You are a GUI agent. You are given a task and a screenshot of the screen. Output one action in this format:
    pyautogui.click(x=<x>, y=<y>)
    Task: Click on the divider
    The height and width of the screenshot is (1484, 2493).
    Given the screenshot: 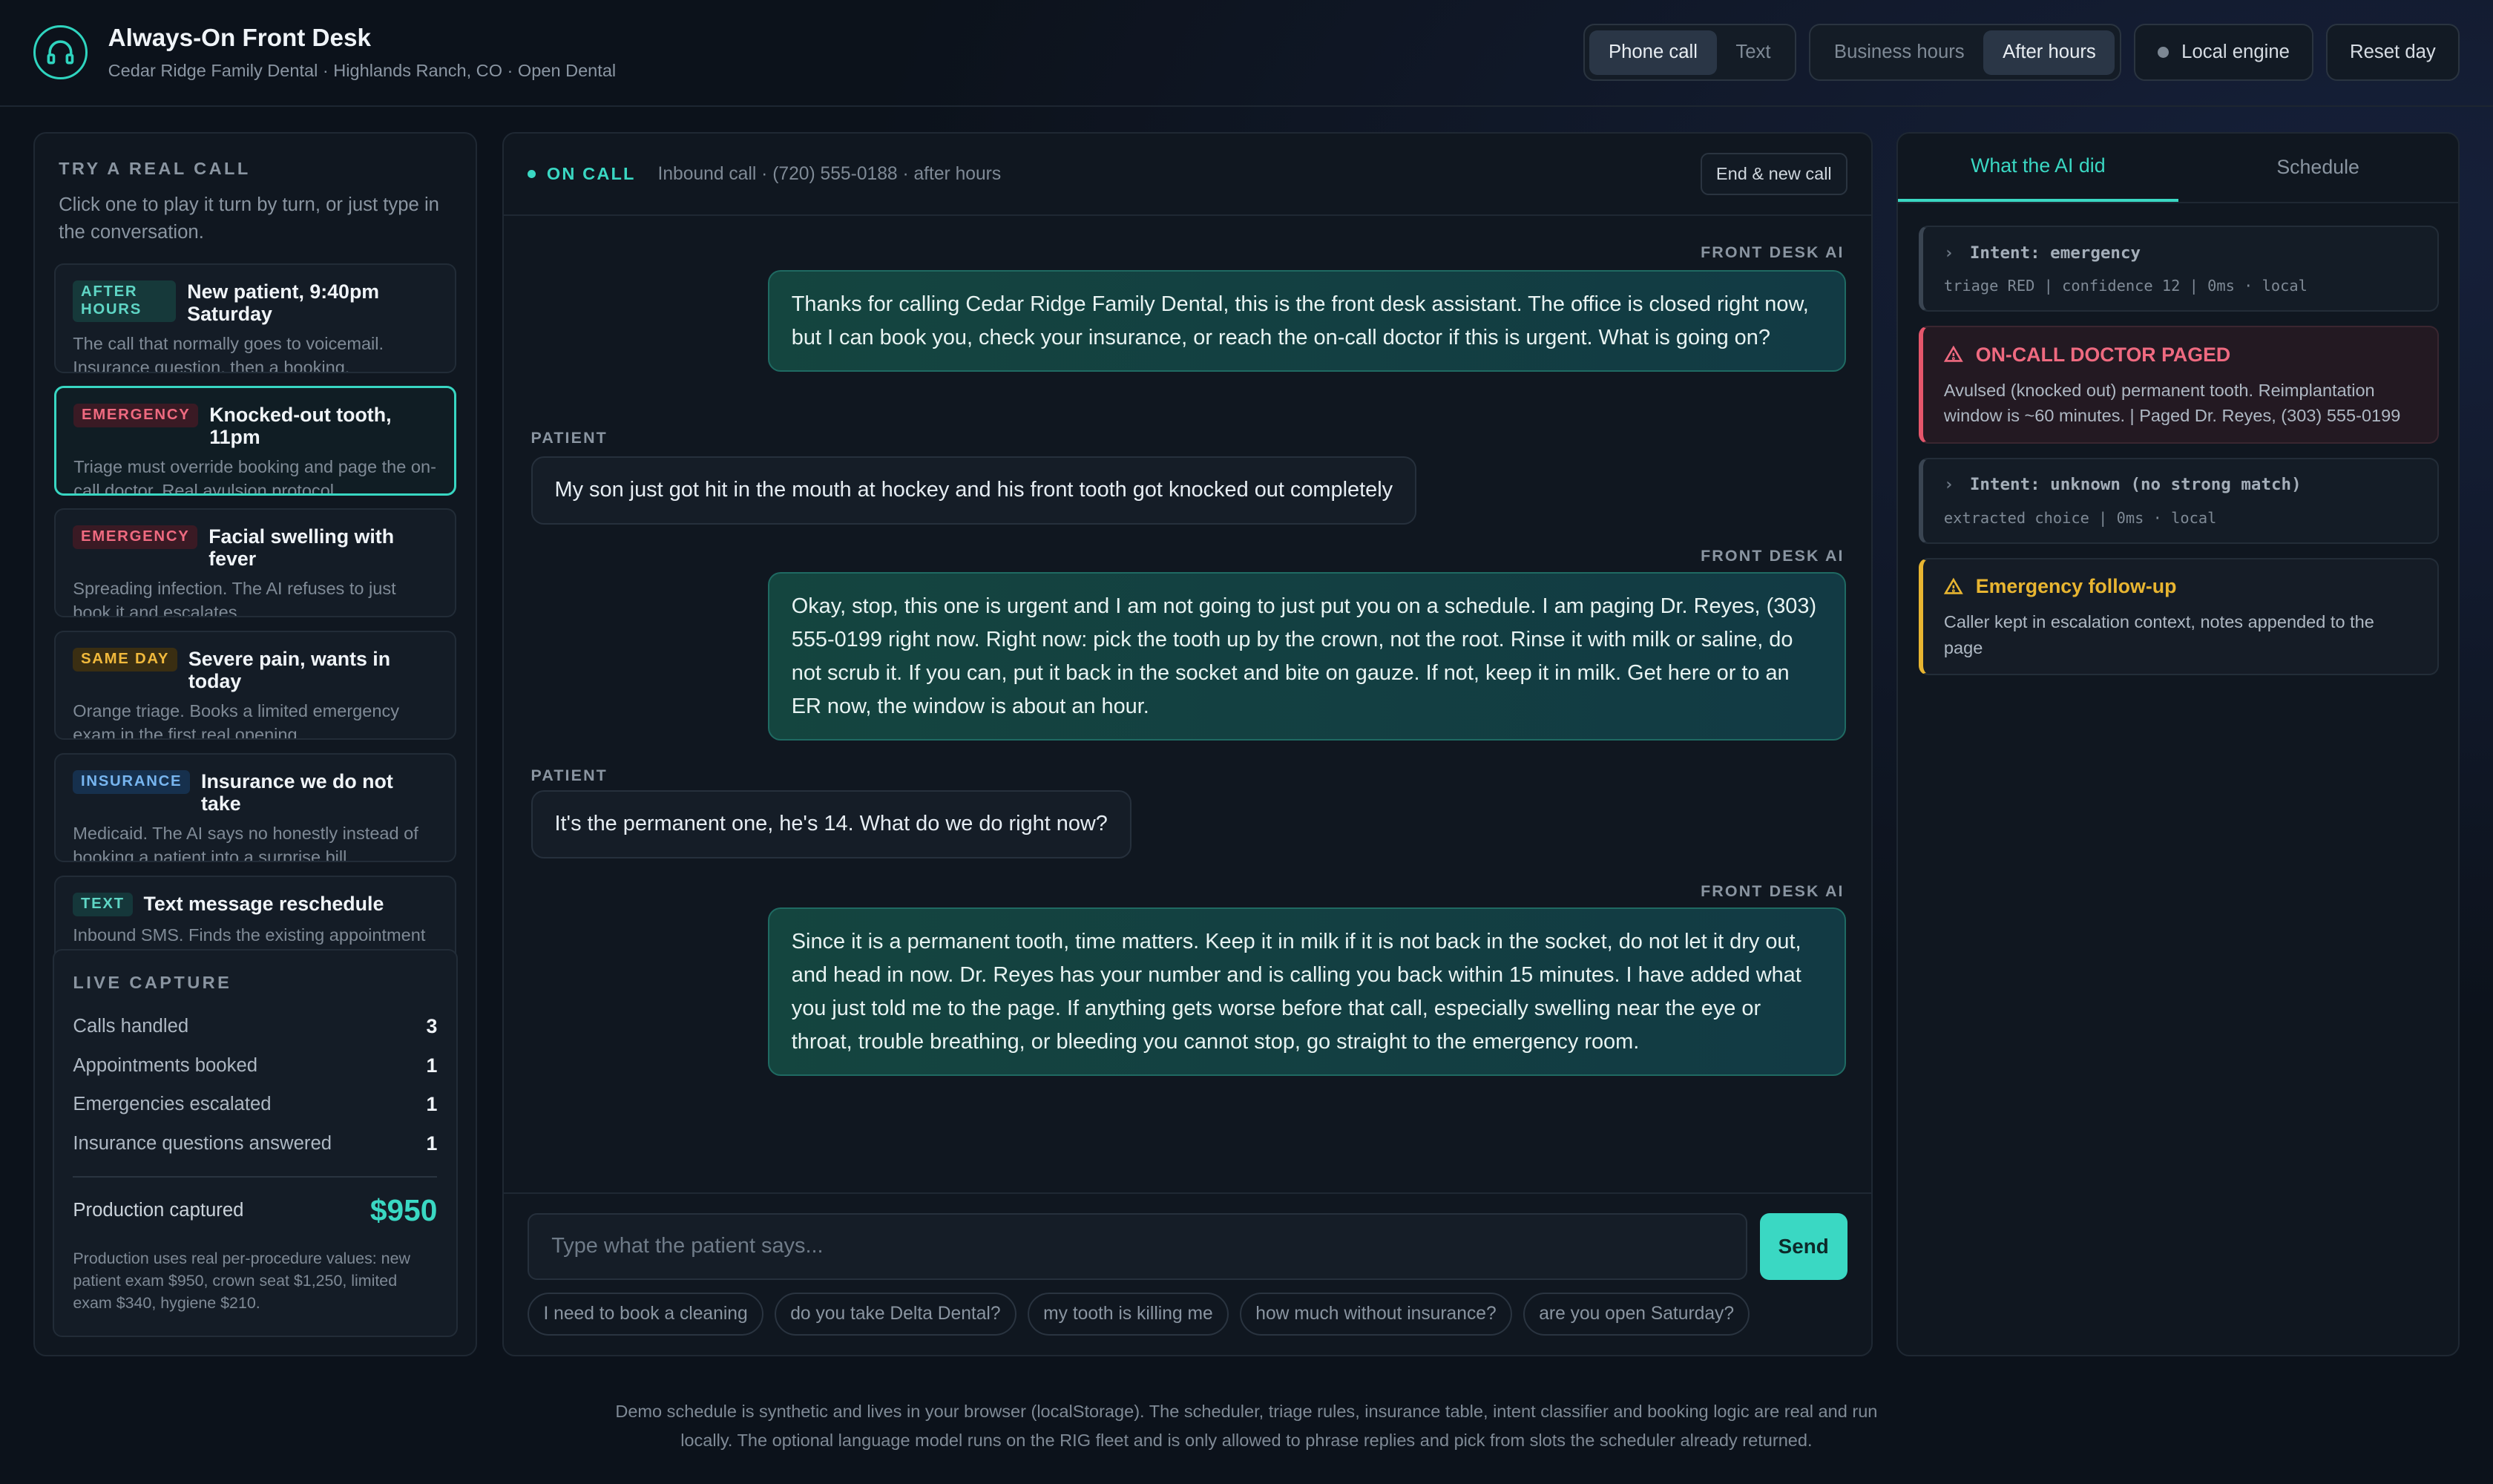 What is the action you would take?
    pyautogui.click(x=255, y=1176)
    